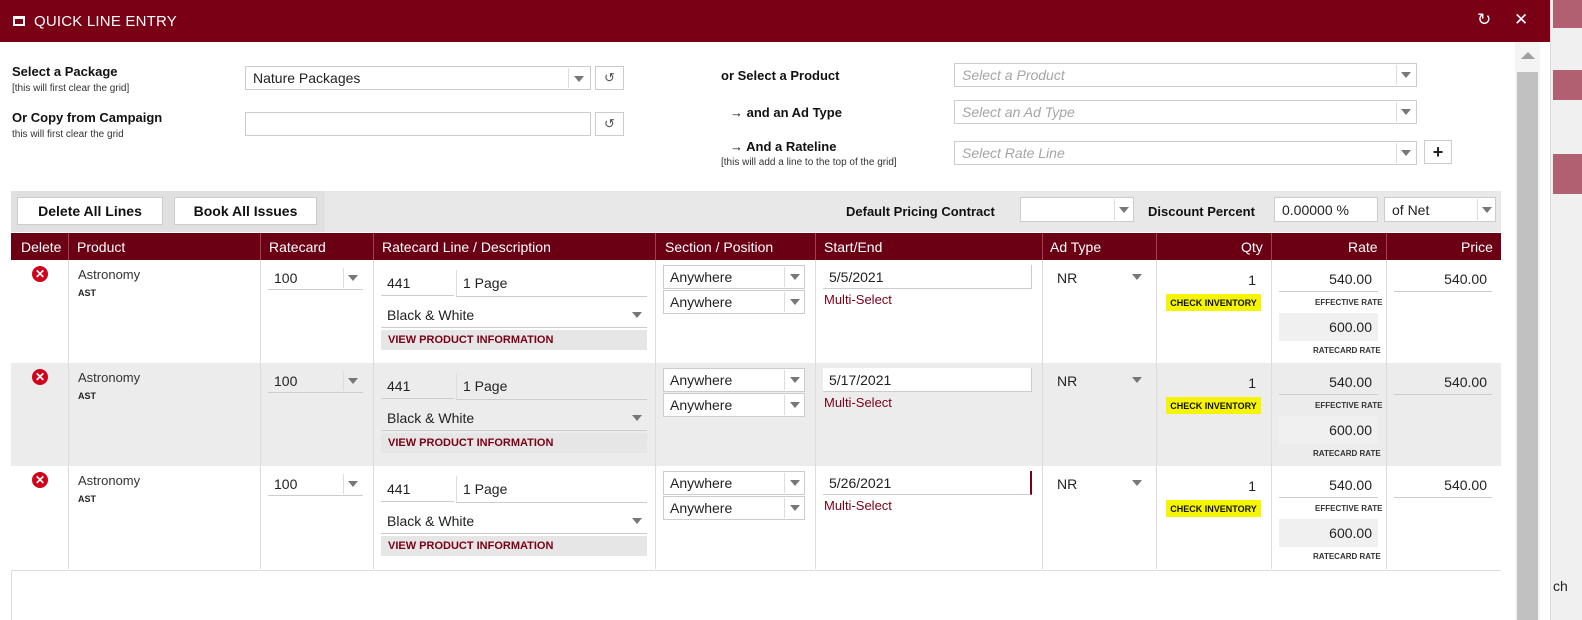 This screenshot has height=620, width=1582. I want to click on col-ad-type: Ad Type, so click(1075, 247).